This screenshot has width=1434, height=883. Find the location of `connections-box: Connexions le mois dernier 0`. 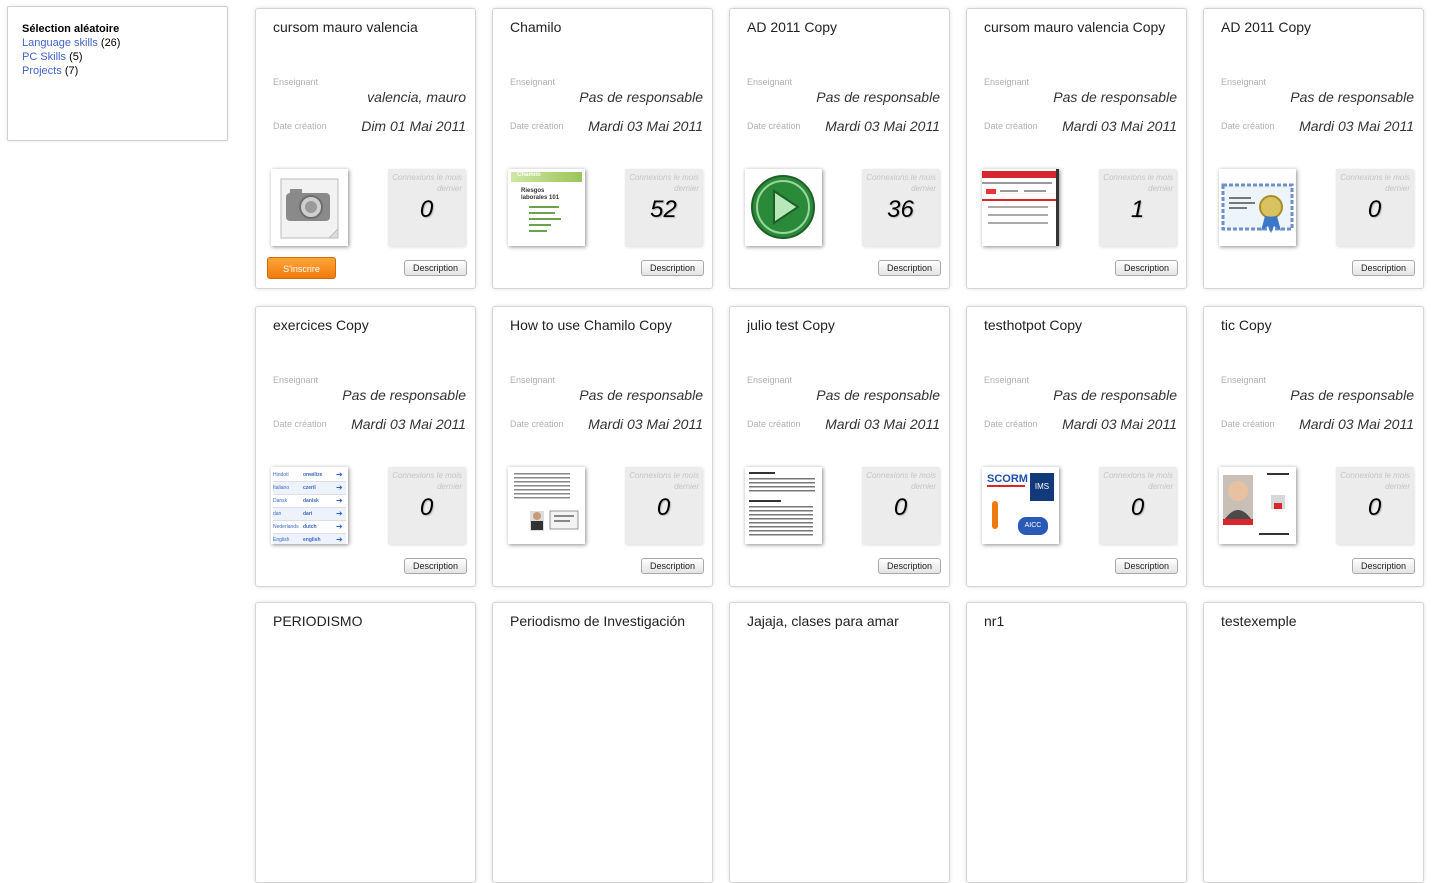

connections-box: Connexions le mois dernier 0 is located at coordinates (900, 505).